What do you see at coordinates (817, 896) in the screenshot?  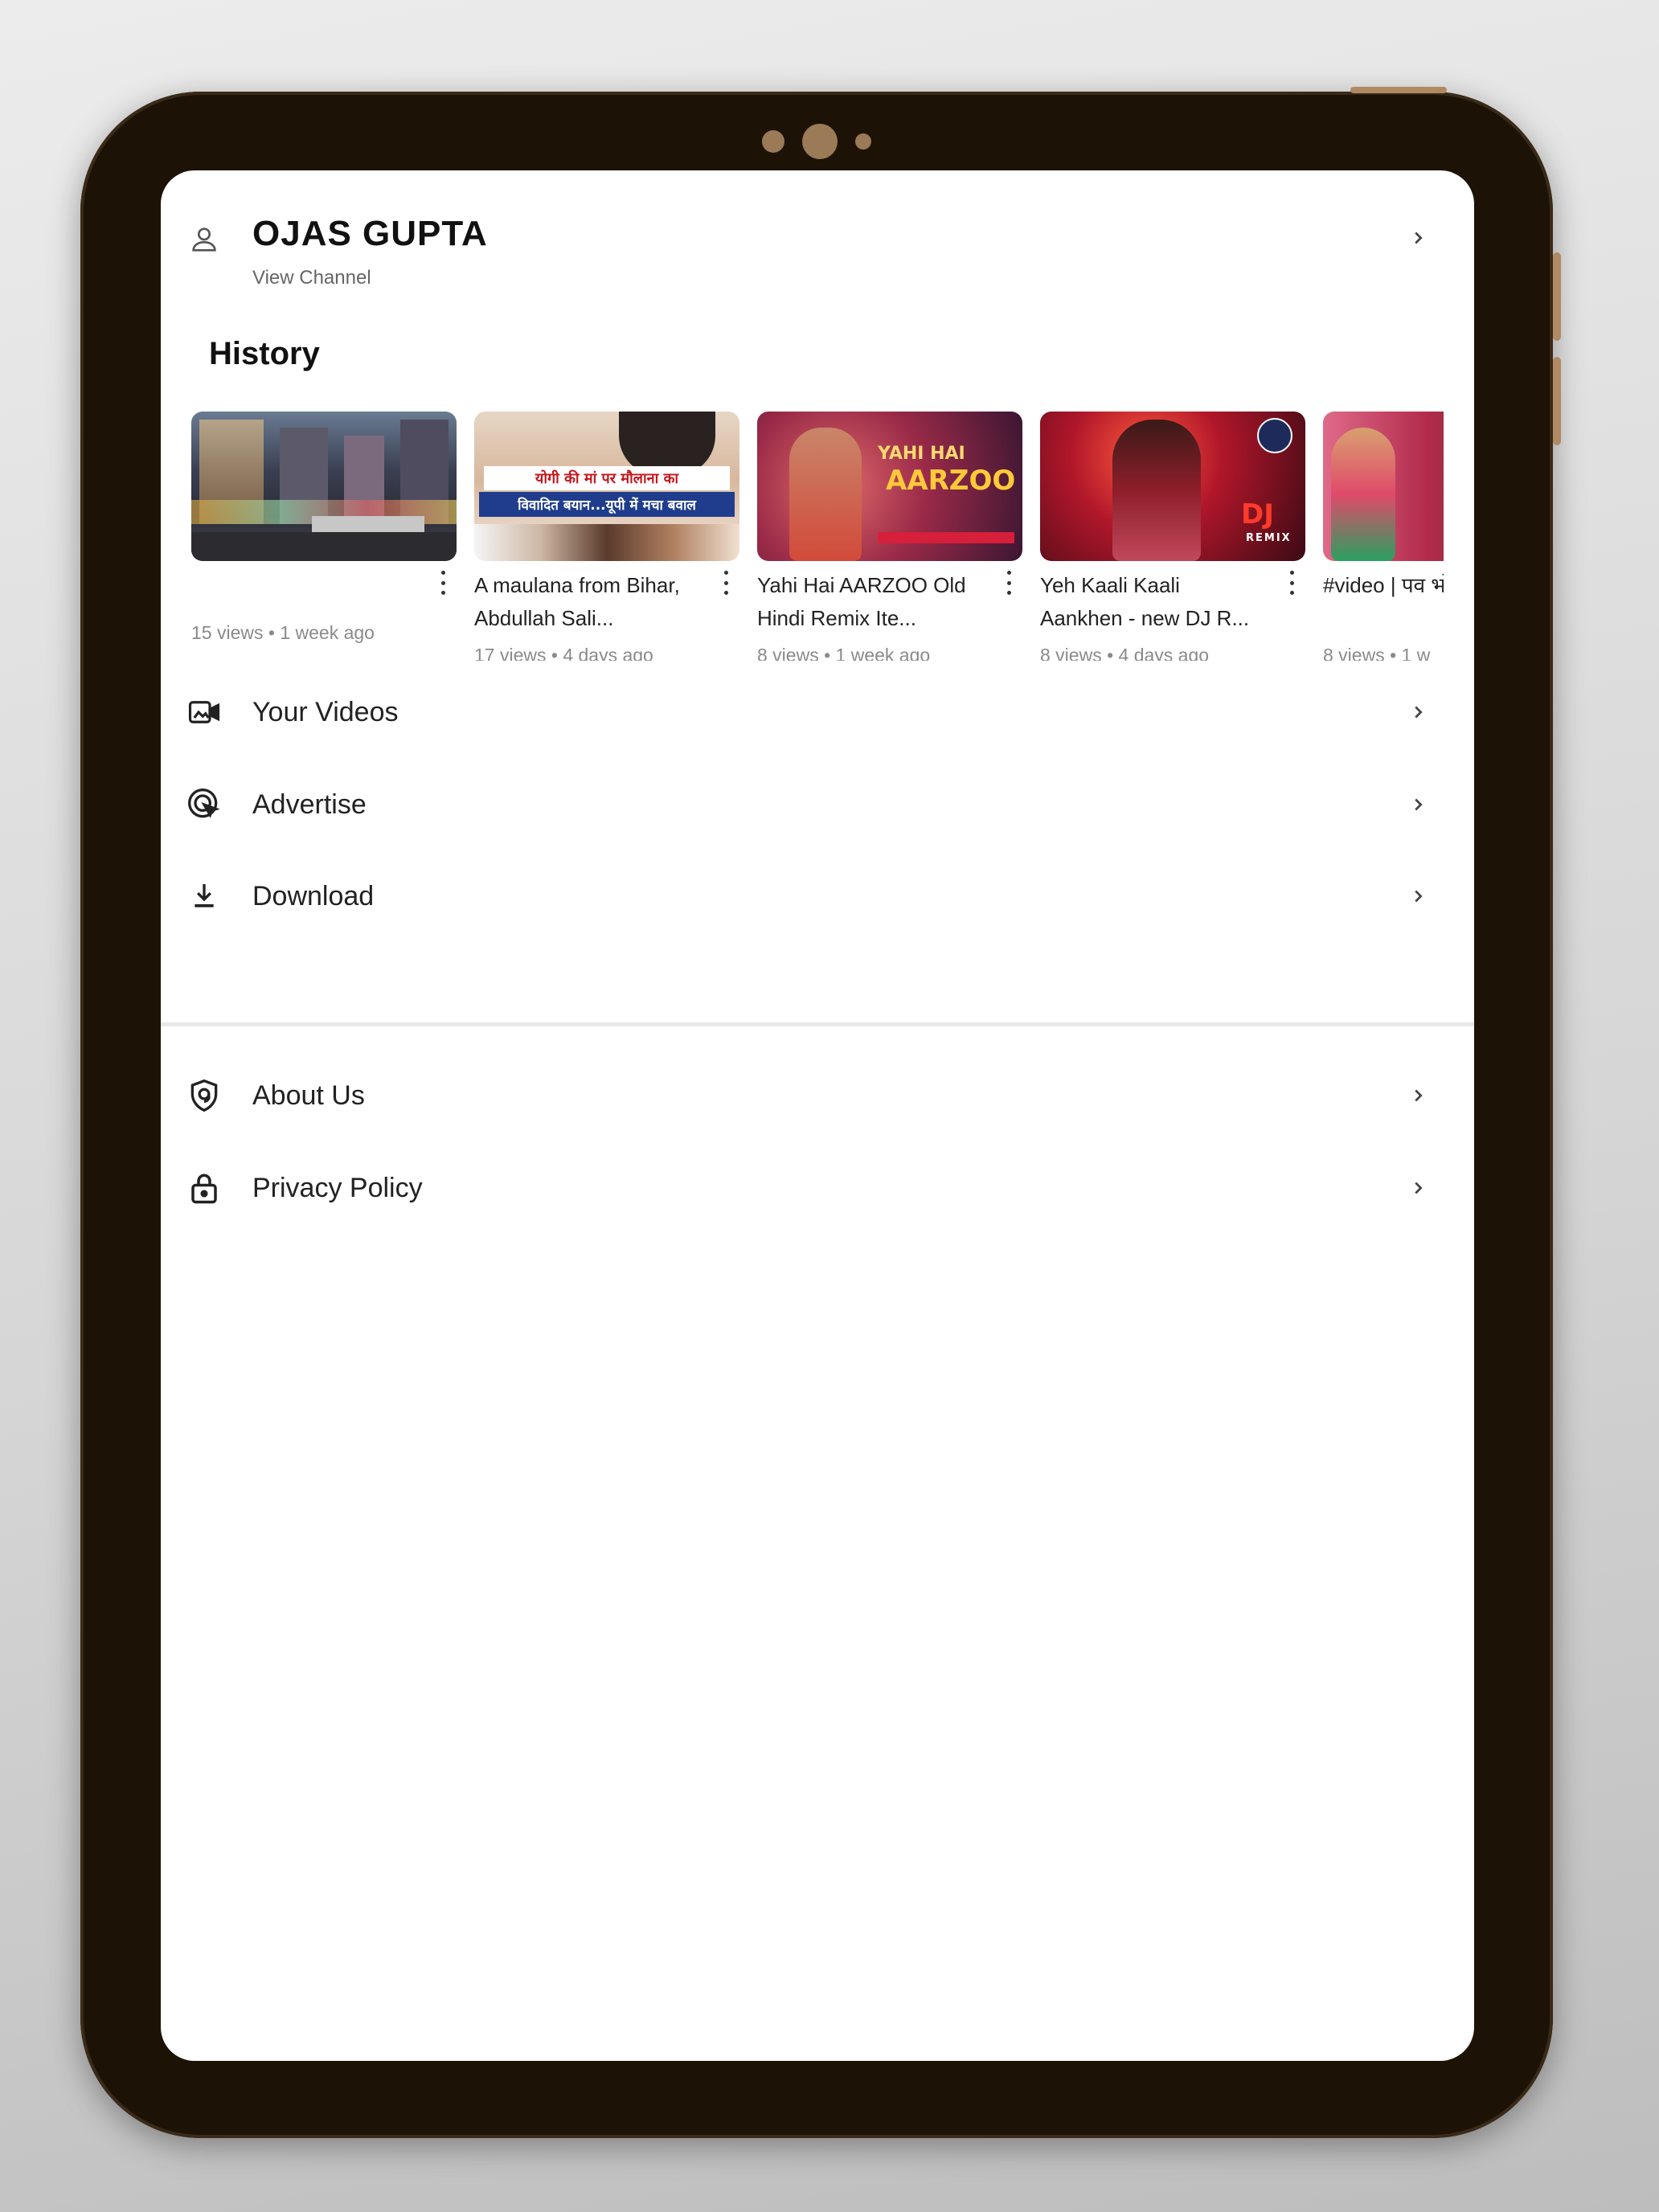 I see `menu-item-download: Download` at bounding box center [817, 896].